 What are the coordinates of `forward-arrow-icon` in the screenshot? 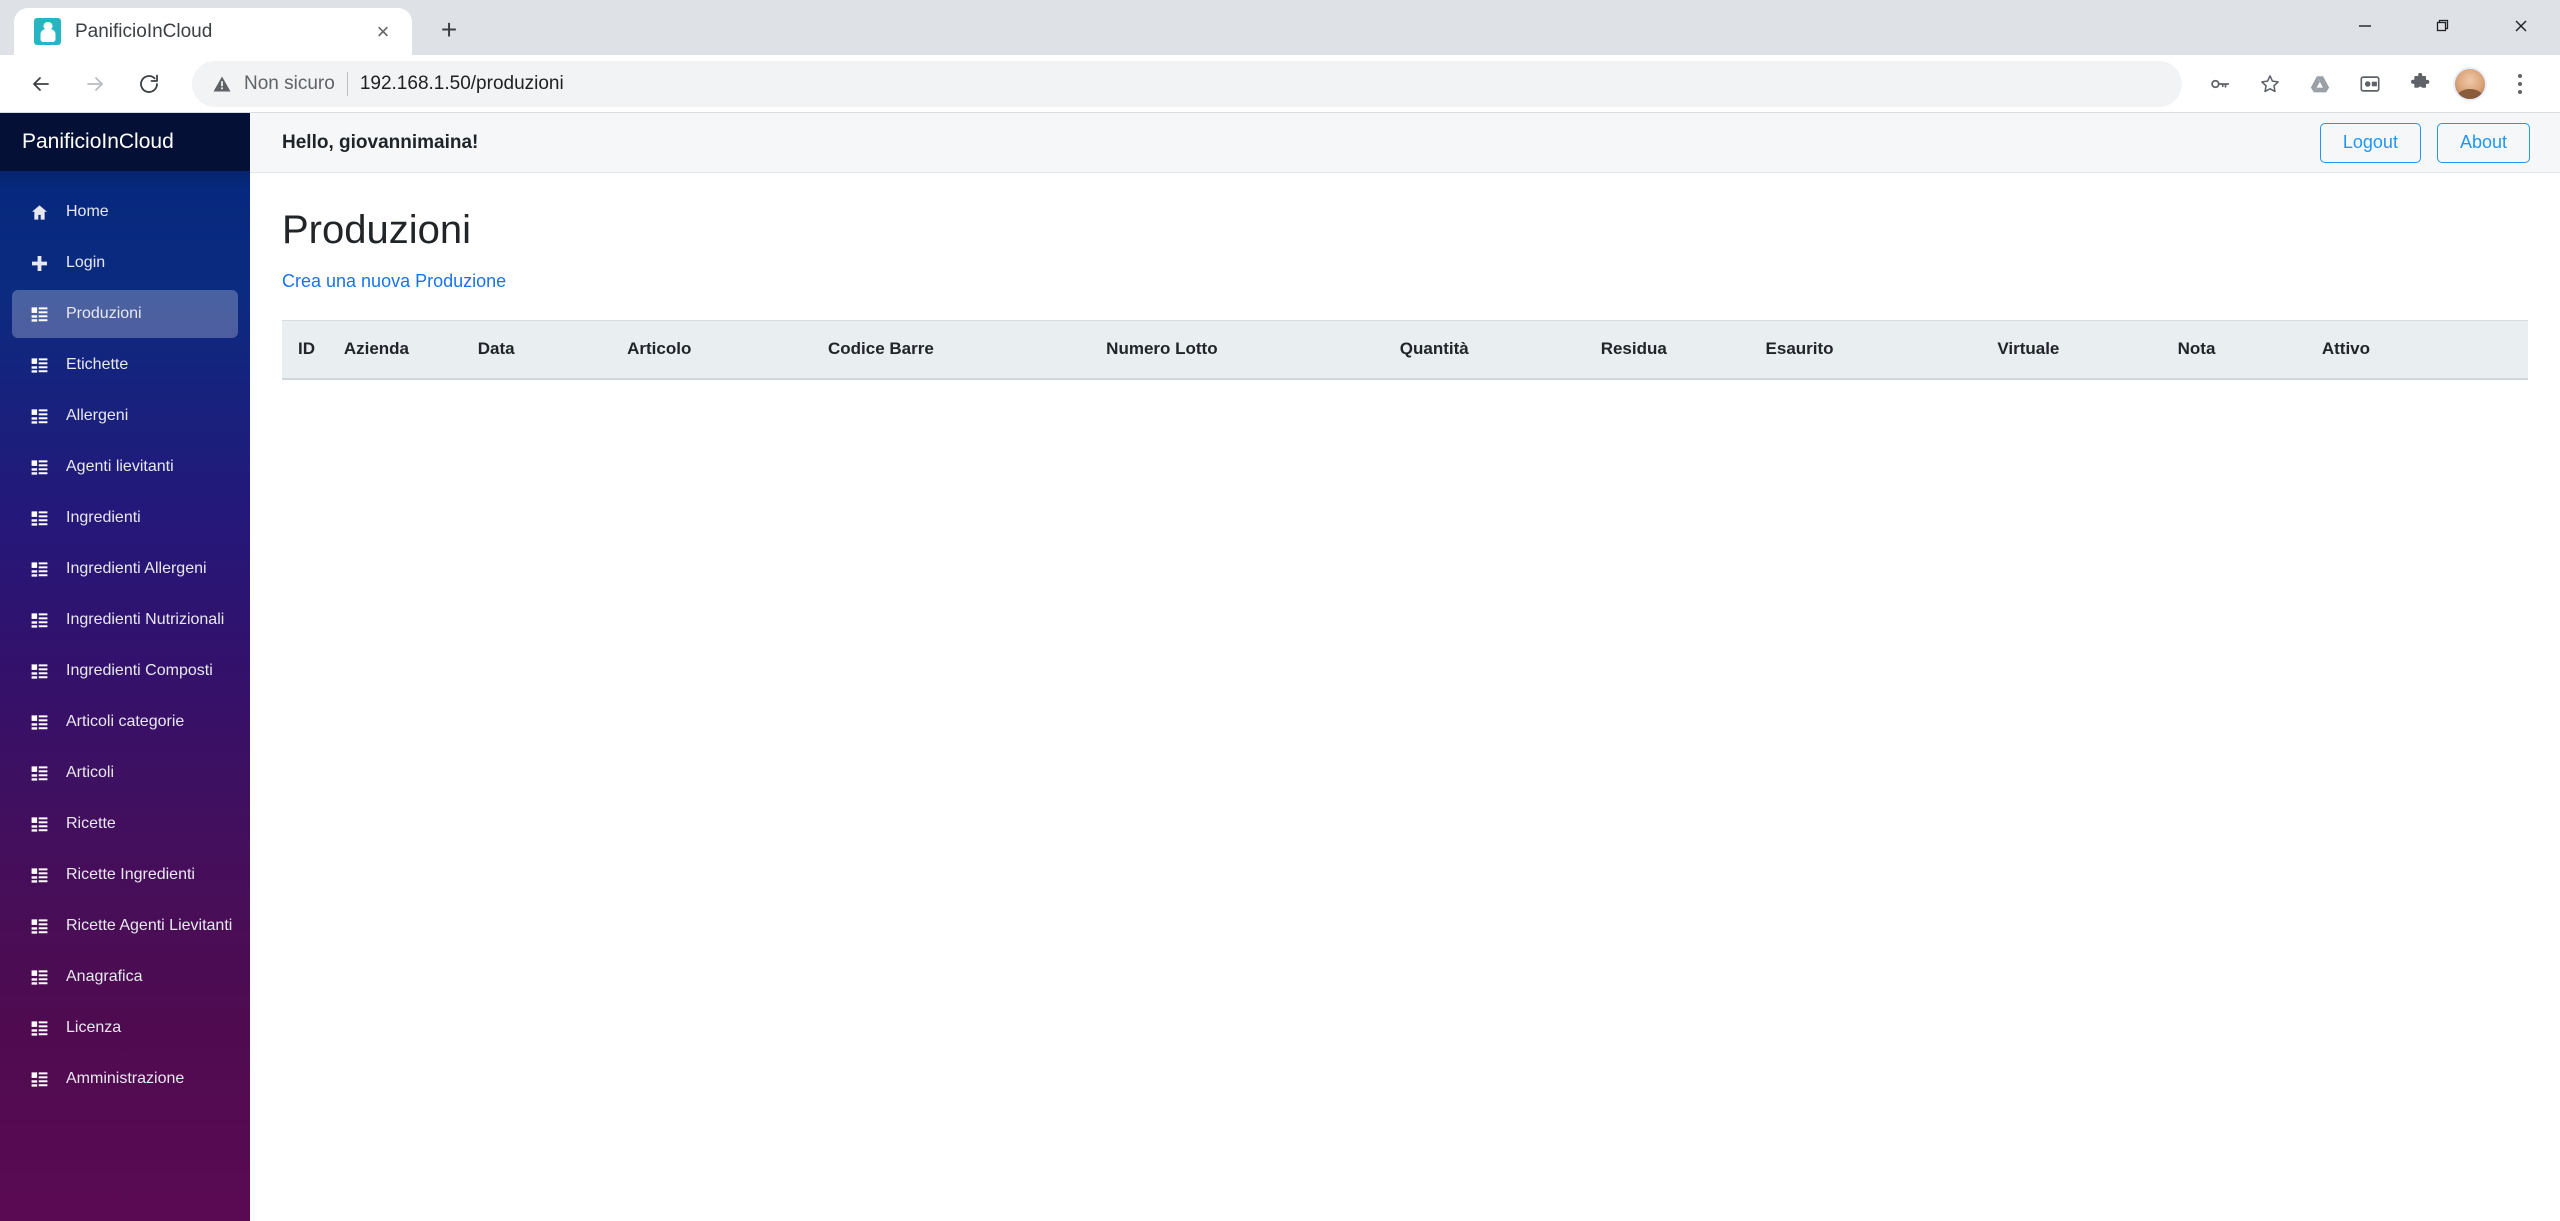 It's located at (95, 84).